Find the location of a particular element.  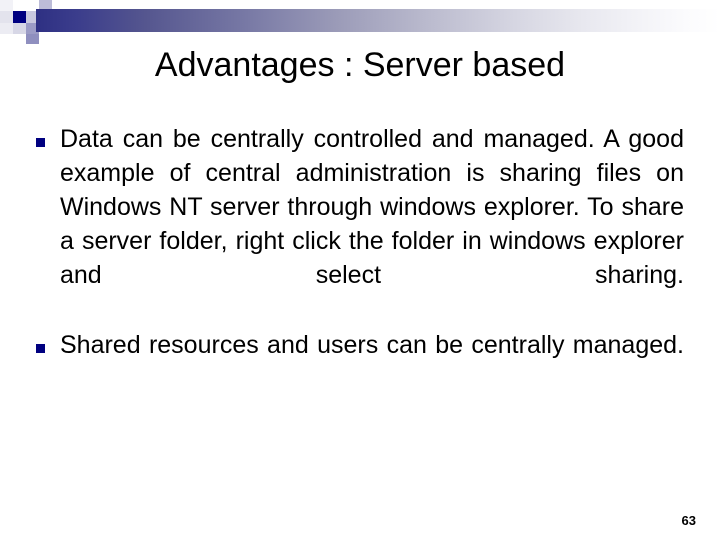

header-decoration is located at coordinates (360, 22).